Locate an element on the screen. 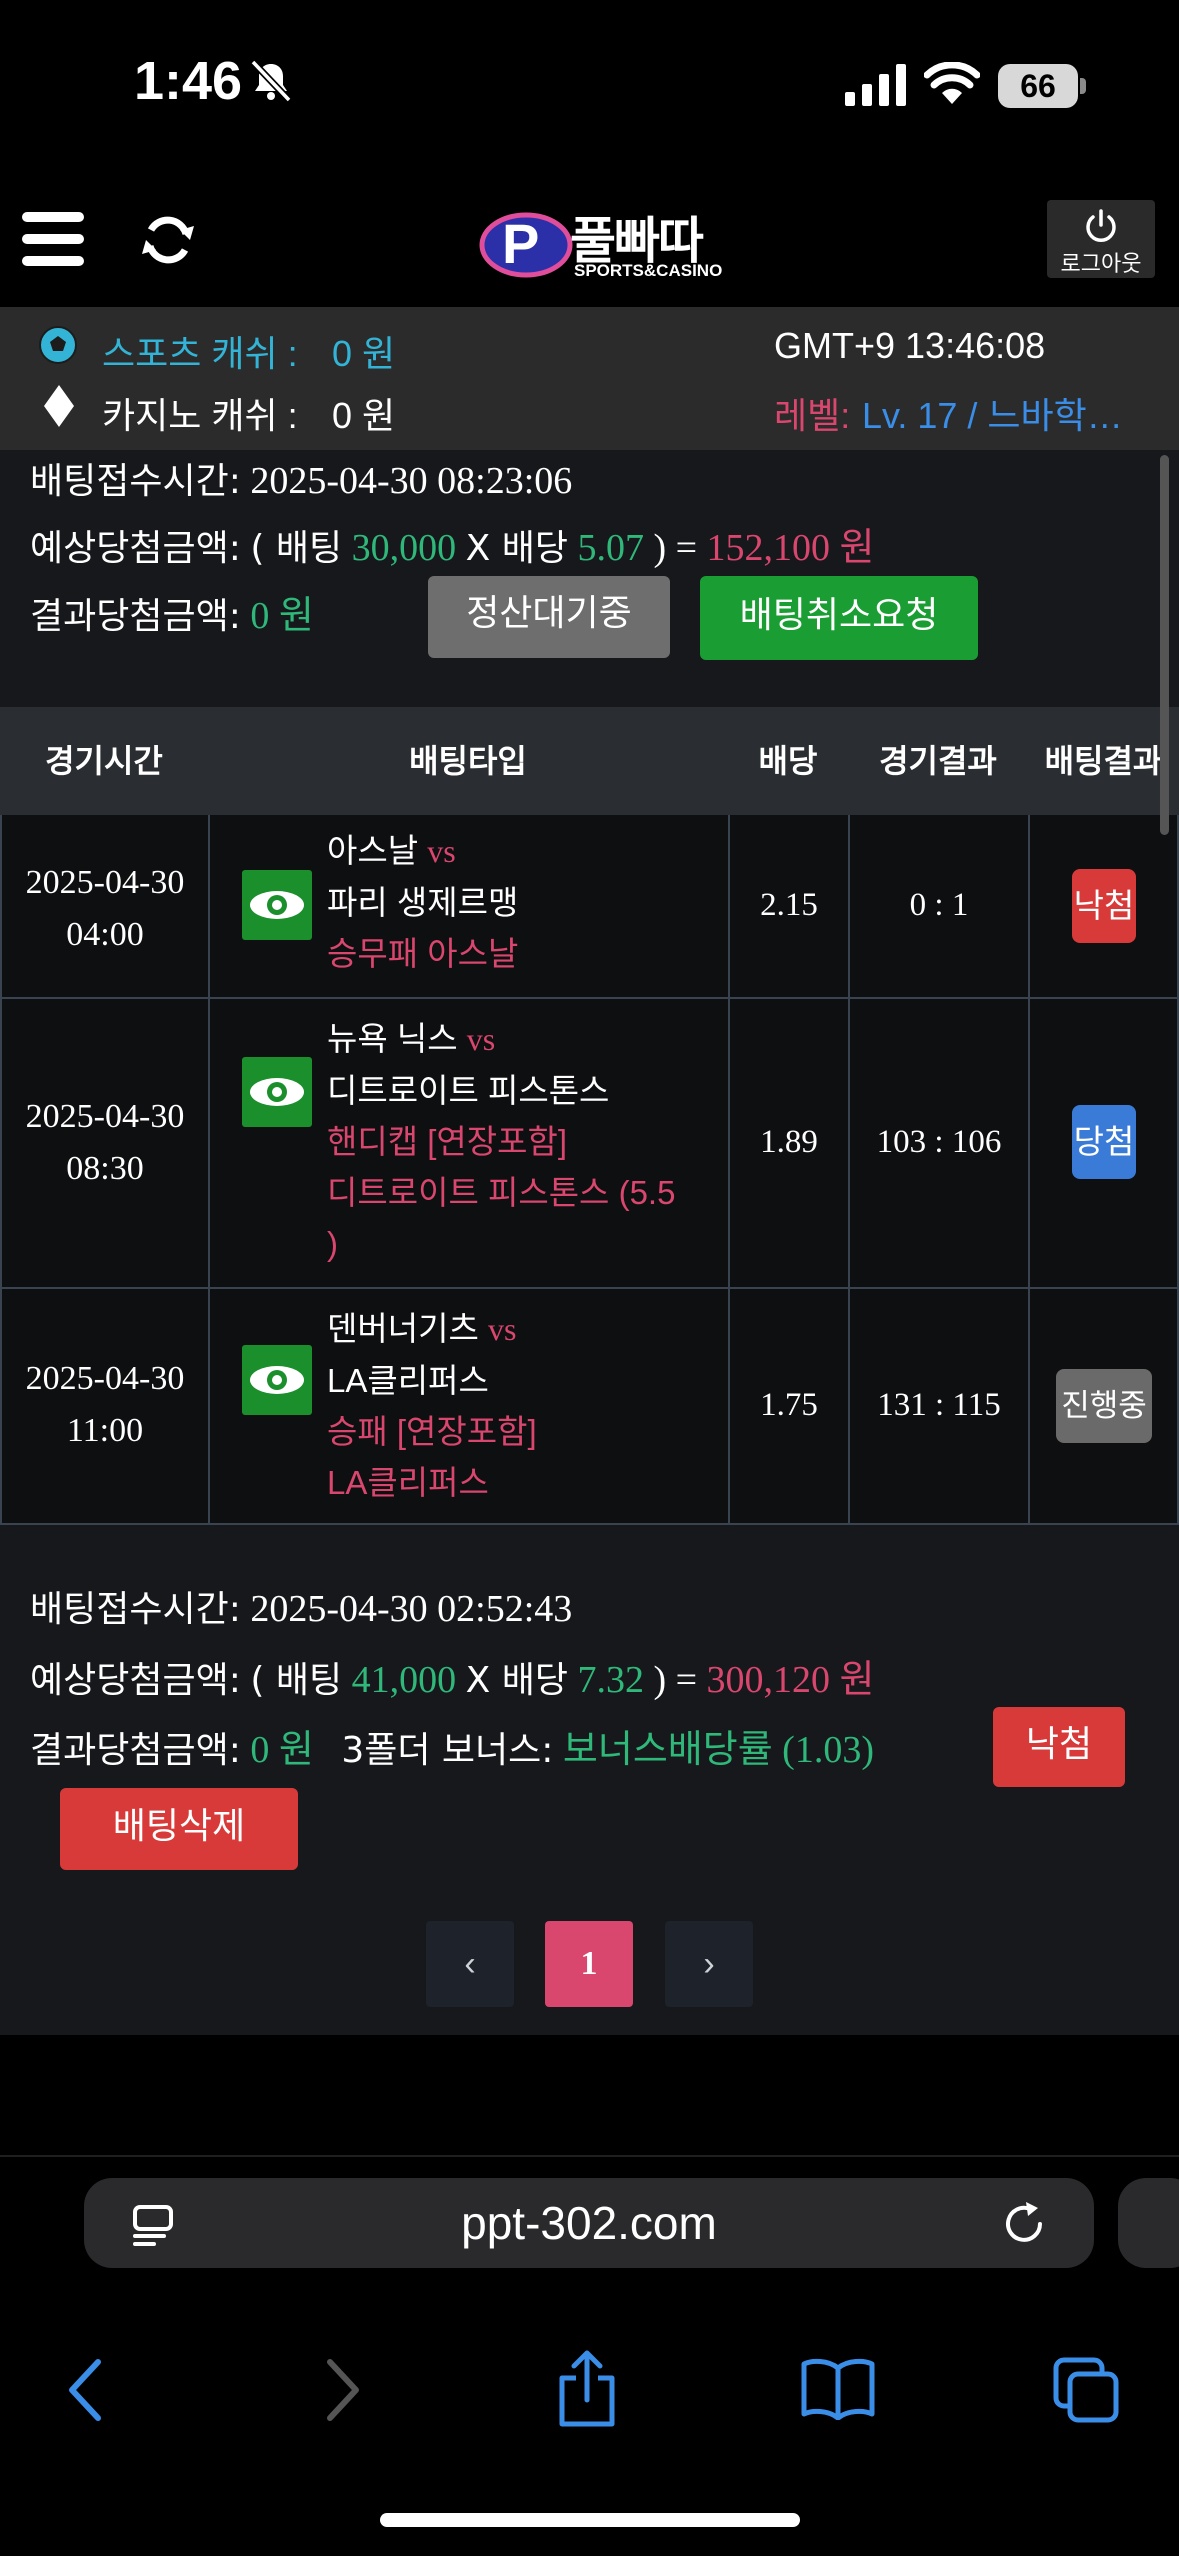  casino-cash-label: 카지노 캐쉬 : is located at coordinates (200, 415).